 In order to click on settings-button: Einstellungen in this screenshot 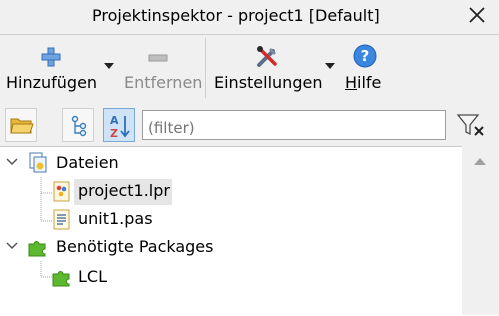, I will do `click(267, 68)`.